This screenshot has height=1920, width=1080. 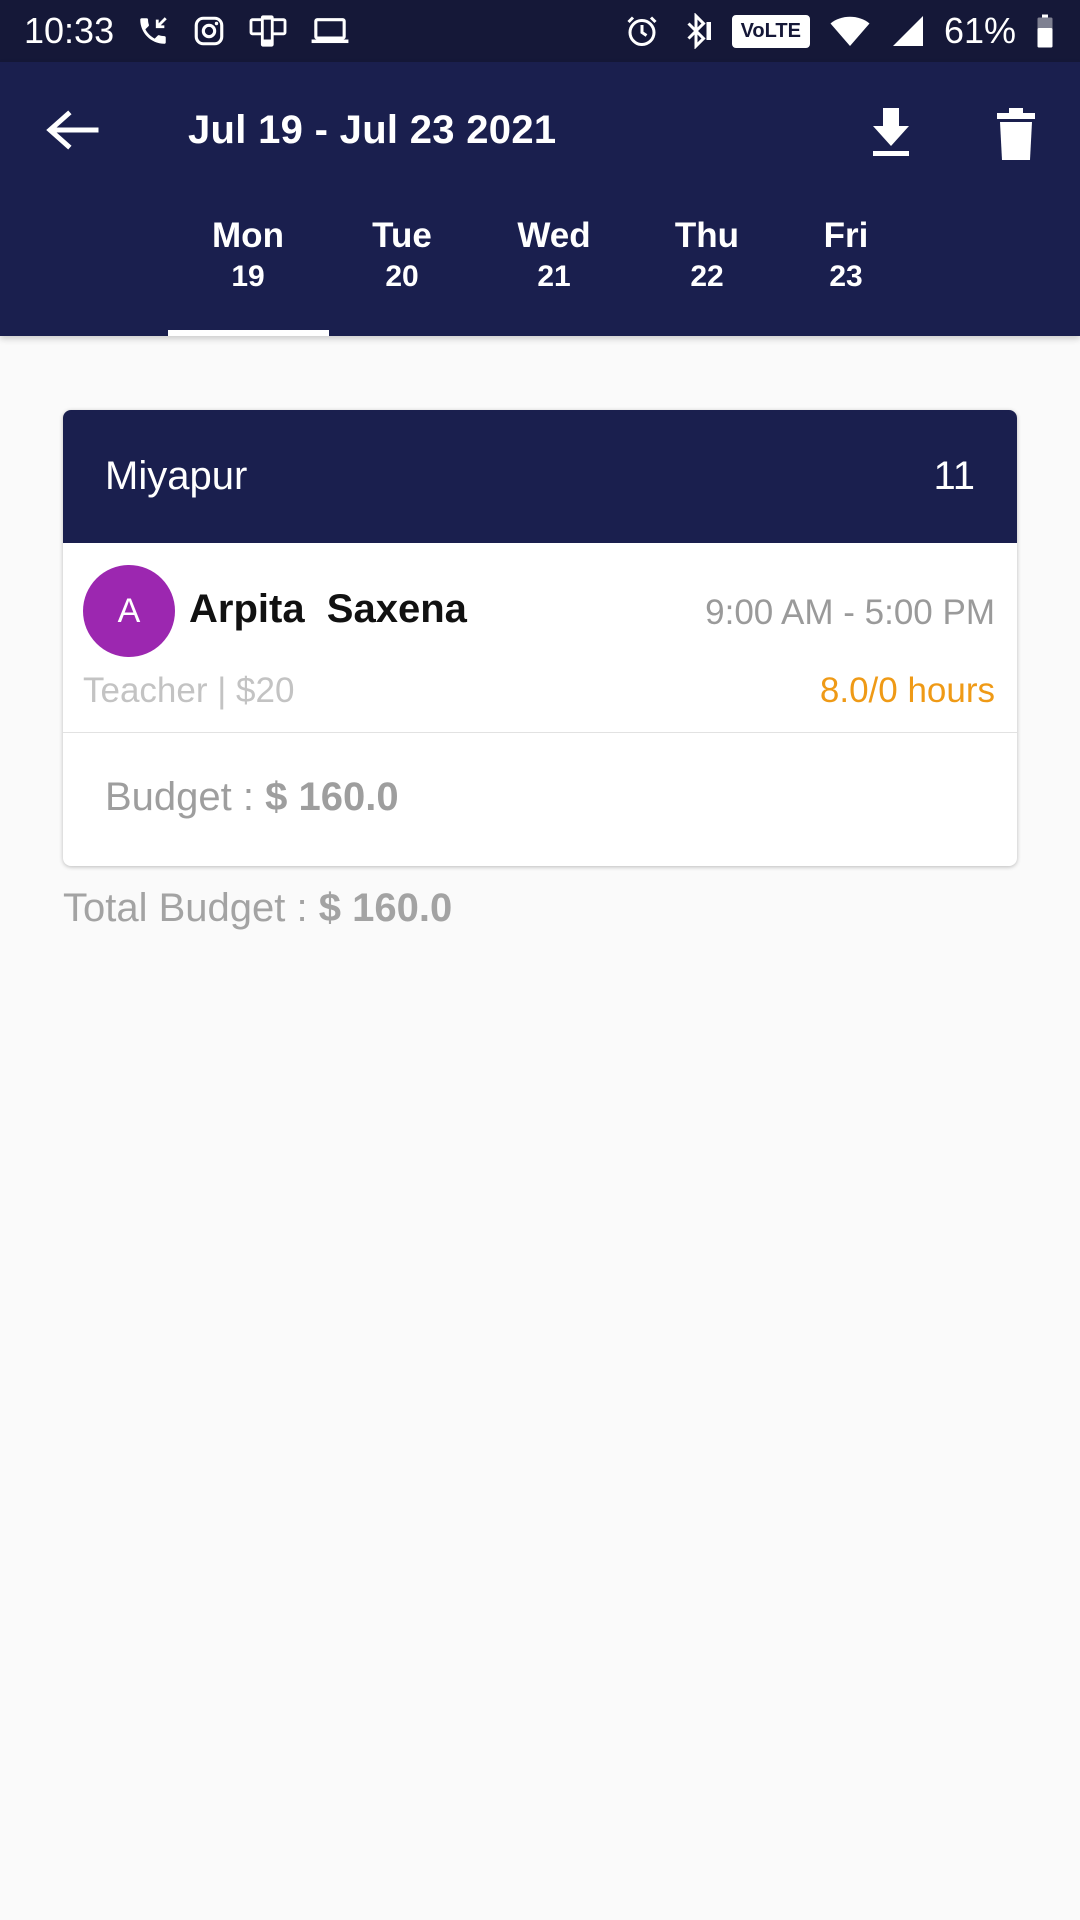 I want to click on selected-tab-indicator, so click(x=248, y=333).